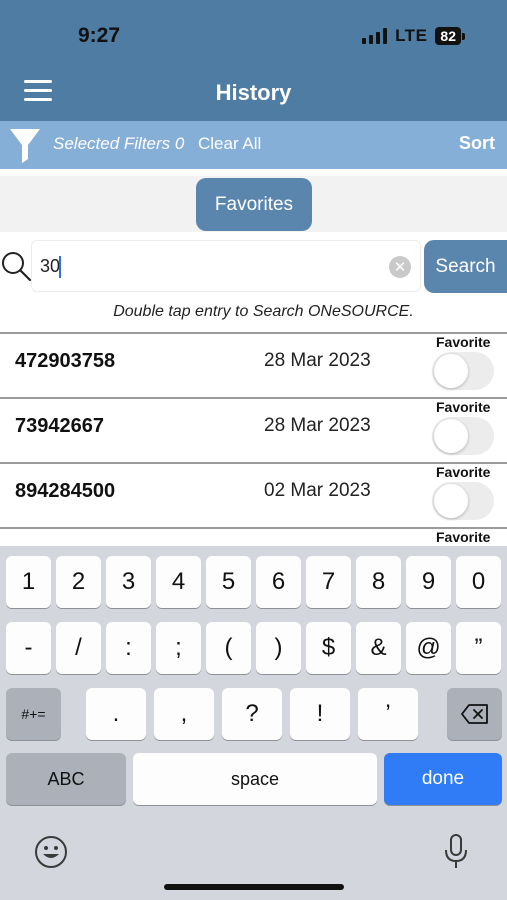 This screenshot has height=900, width=507. Describe the element at coordinates (400, 267) in the screenshot. I see `clear-text-icon: ✕` at that location.